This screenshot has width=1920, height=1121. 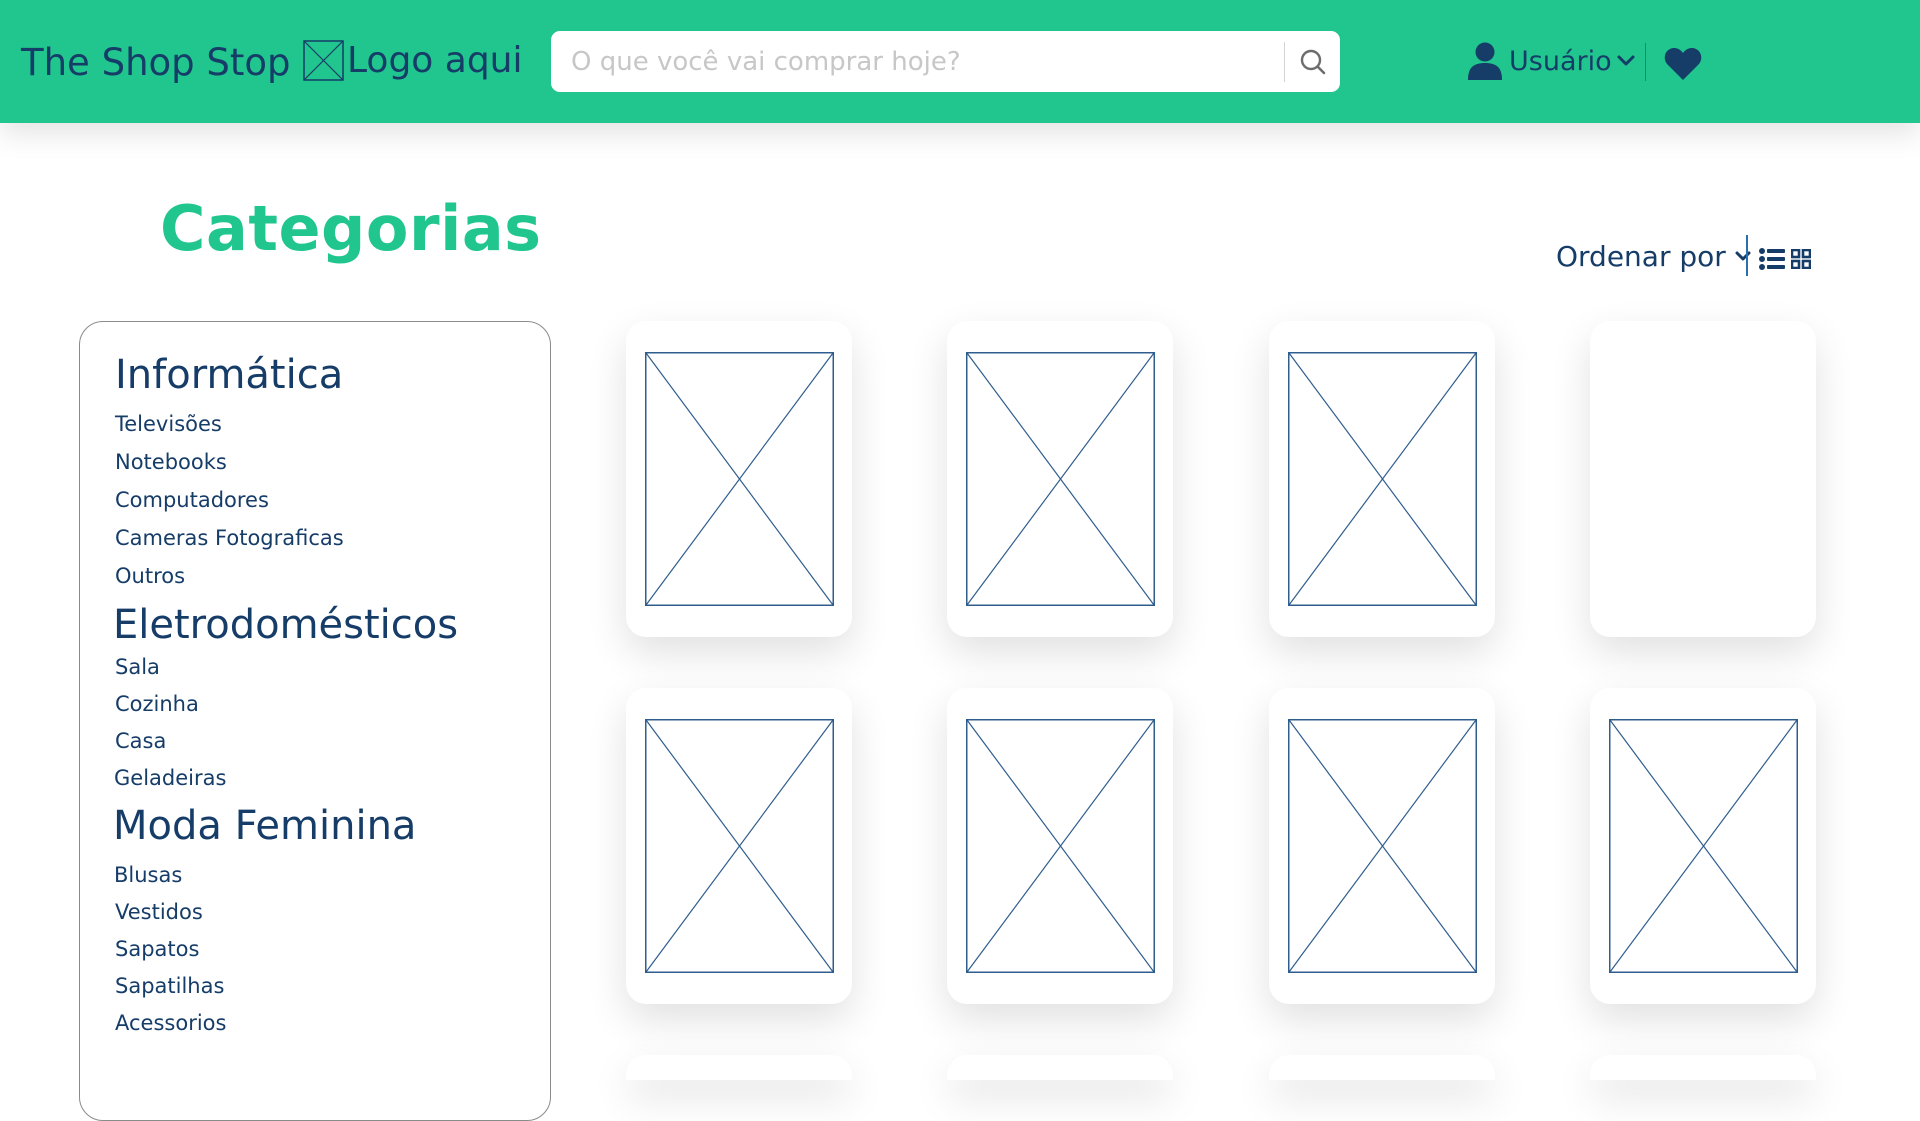 I want to click on logo-text: Logo aqui, so click(x=435, y=60).